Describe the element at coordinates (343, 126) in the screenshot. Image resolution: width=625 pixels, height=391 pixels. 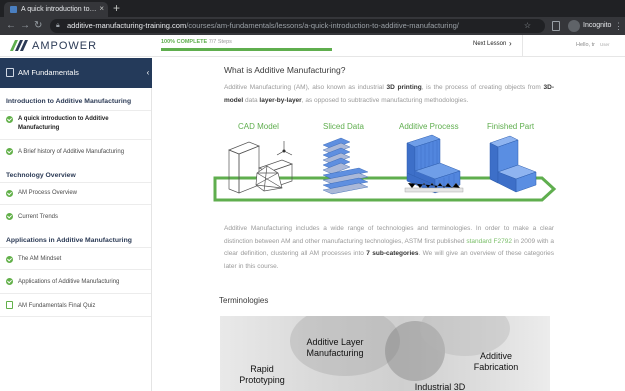
I see `diagram-label: Sliced Data` at that location.